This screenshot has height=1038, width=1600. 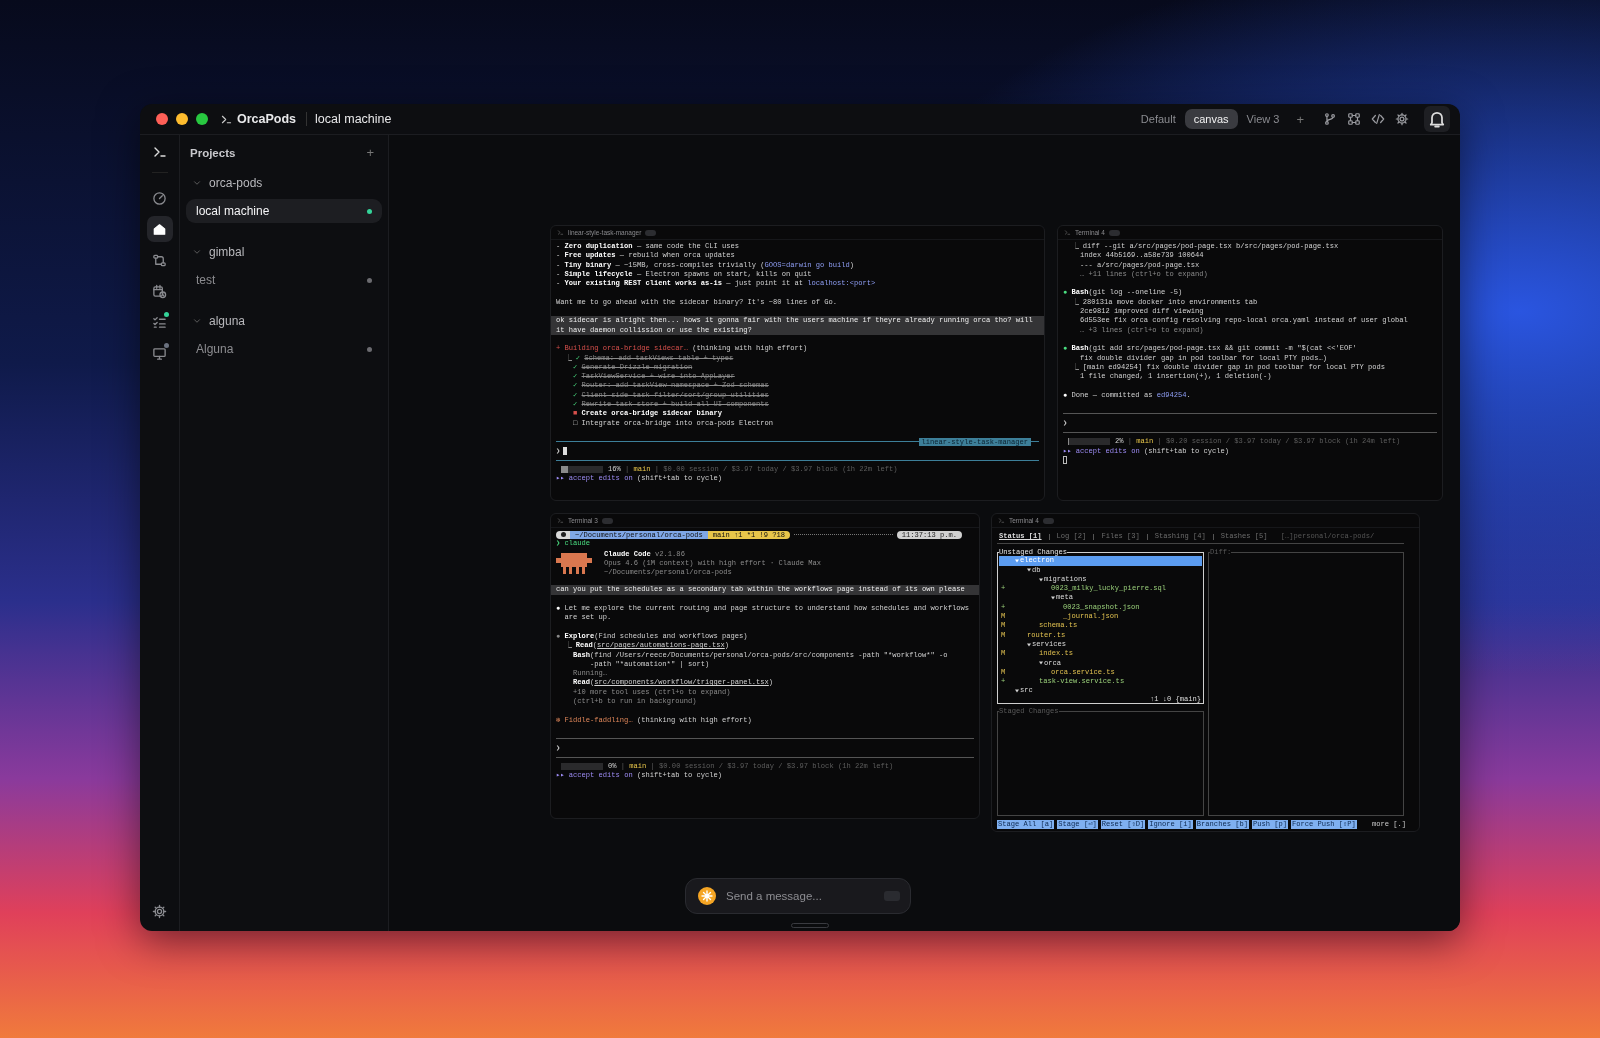 I want to click on item-label: test, so click(x=206, y=280).